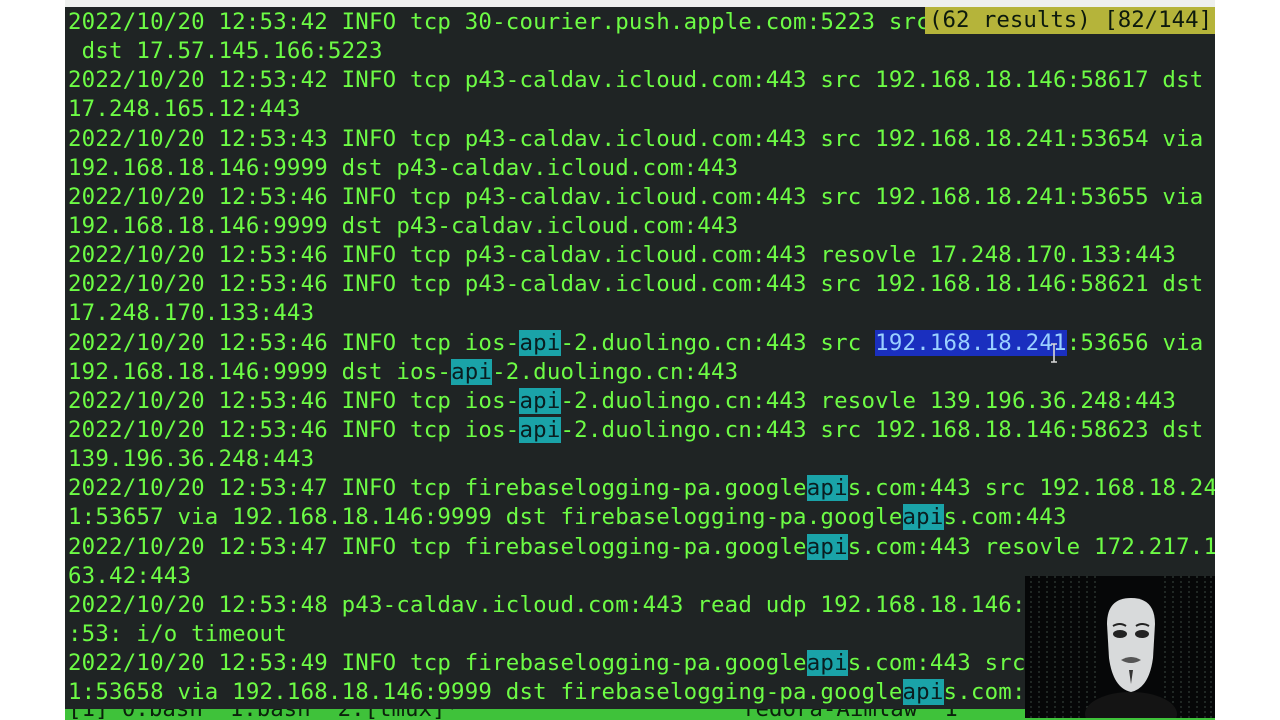 This screenshot has height=720, width=1280. Describe the element at coordinates (1070, 20) in the screenshot. I see `search-result-counter: (62 results) [82/144]` at that location.